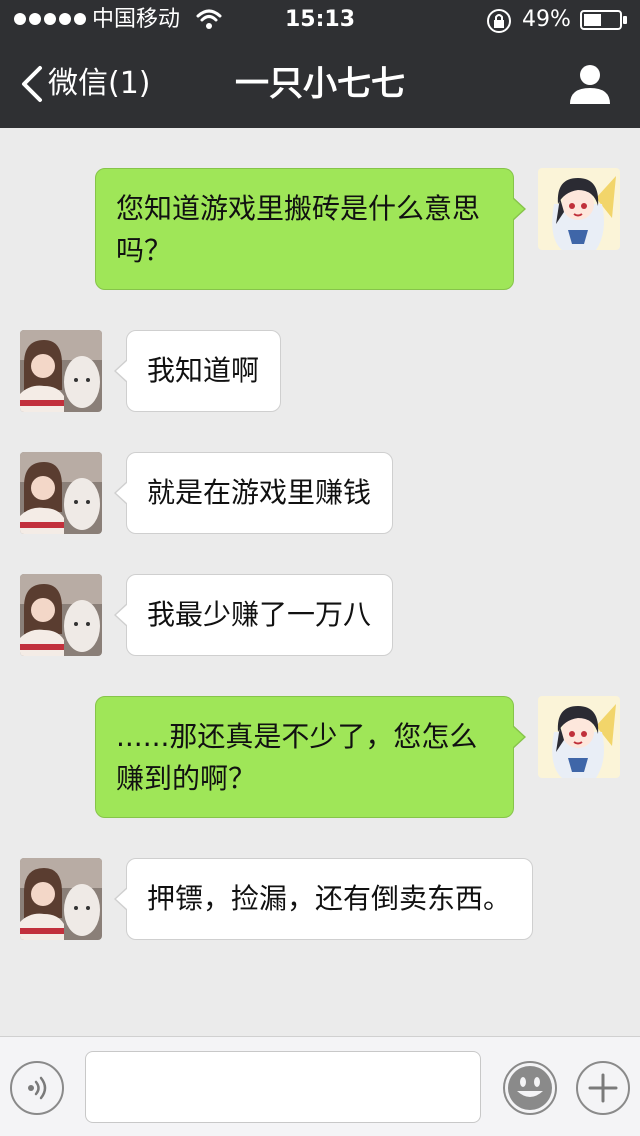 The height and width of the screenshot is (1136, 640). I want to click on status-bar: 中国移动 15:13 49%, so click(320, 20).